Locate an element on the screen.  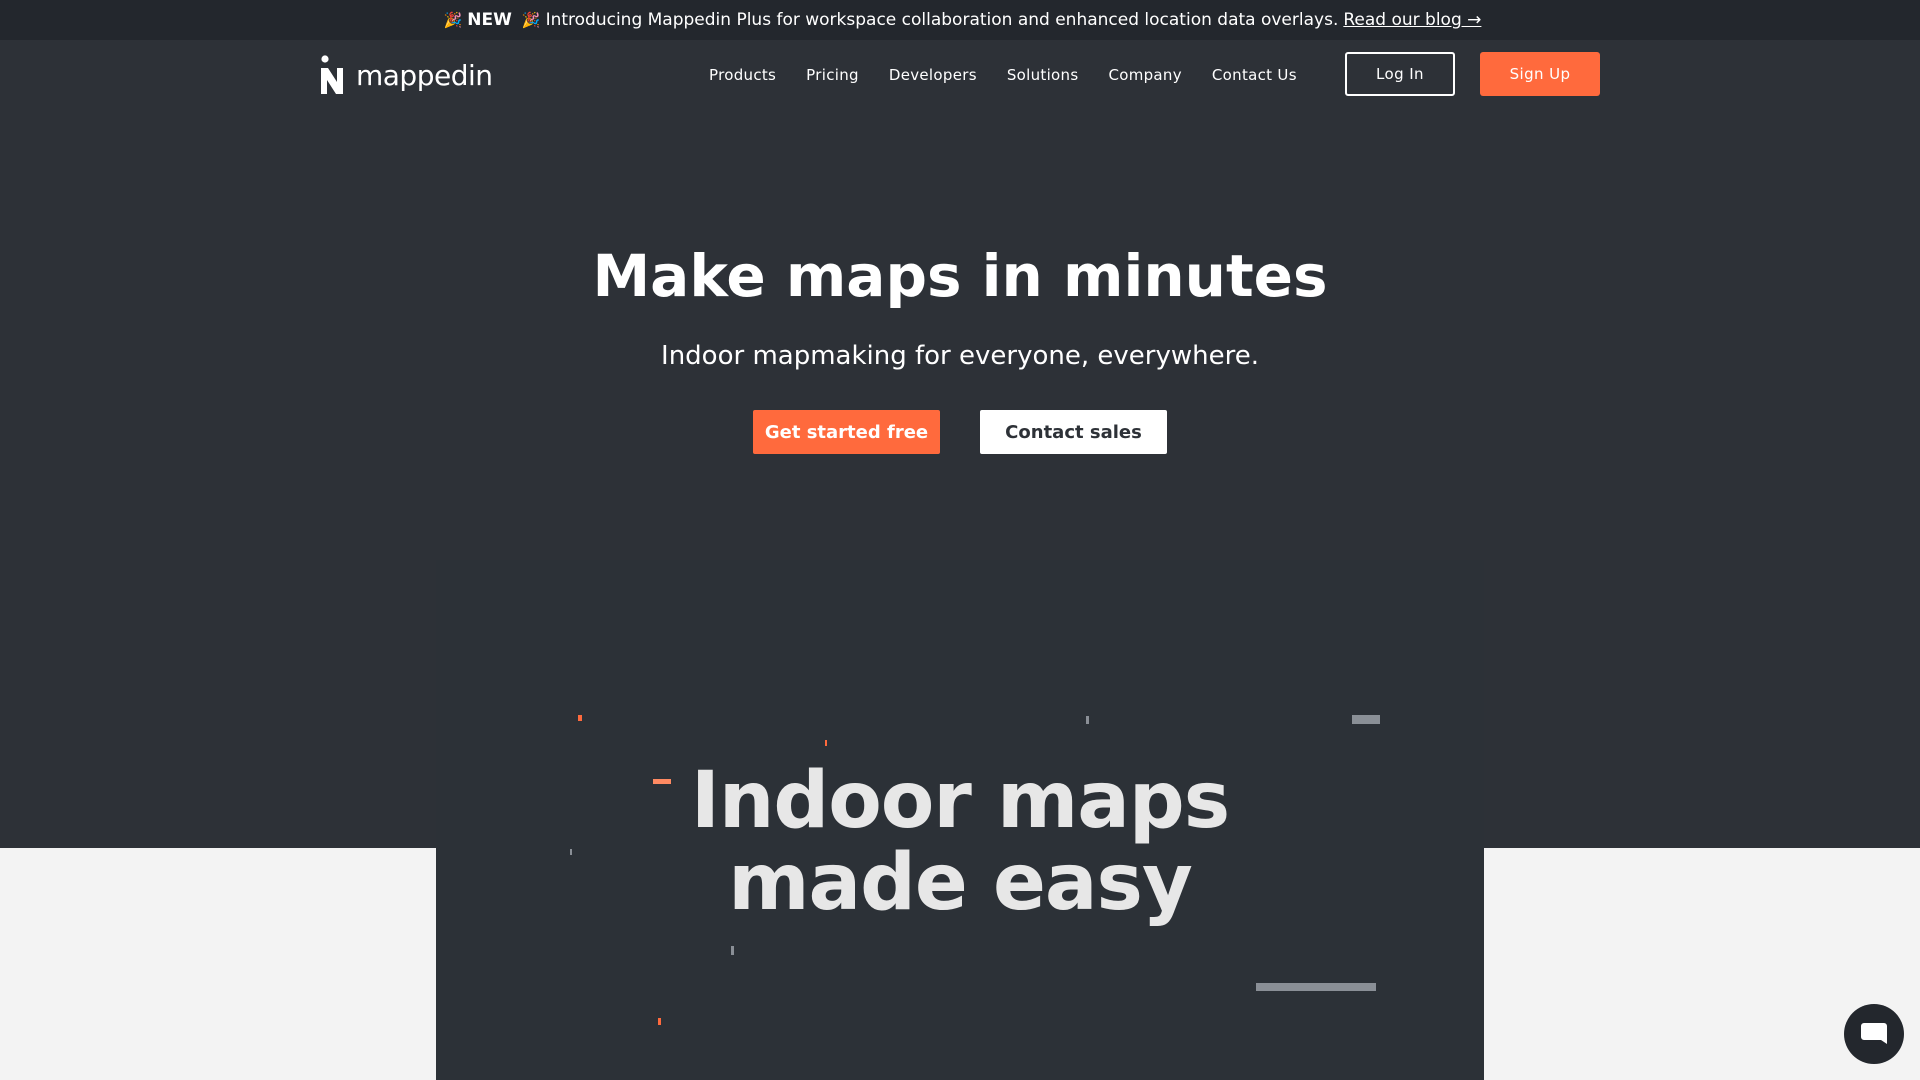
nav-pricing: Pricing is located at coordinates (832, 75).